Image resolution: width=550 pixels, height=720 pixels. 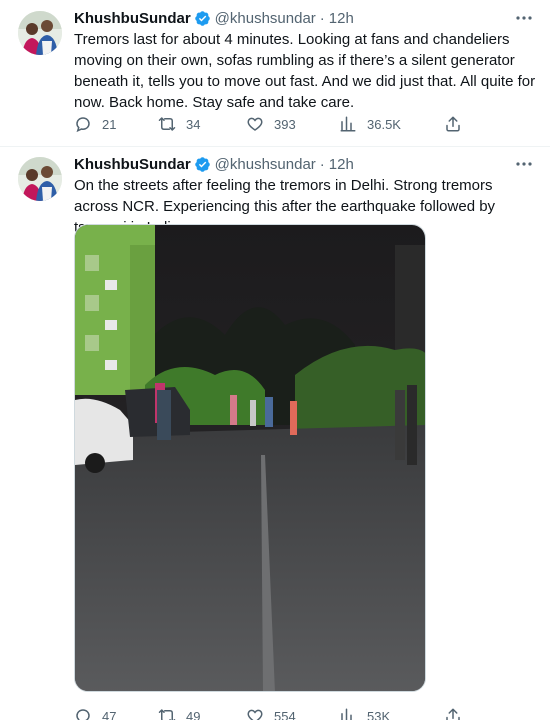 I want to click on retweet-button: 49, so click(x=179, y=713).